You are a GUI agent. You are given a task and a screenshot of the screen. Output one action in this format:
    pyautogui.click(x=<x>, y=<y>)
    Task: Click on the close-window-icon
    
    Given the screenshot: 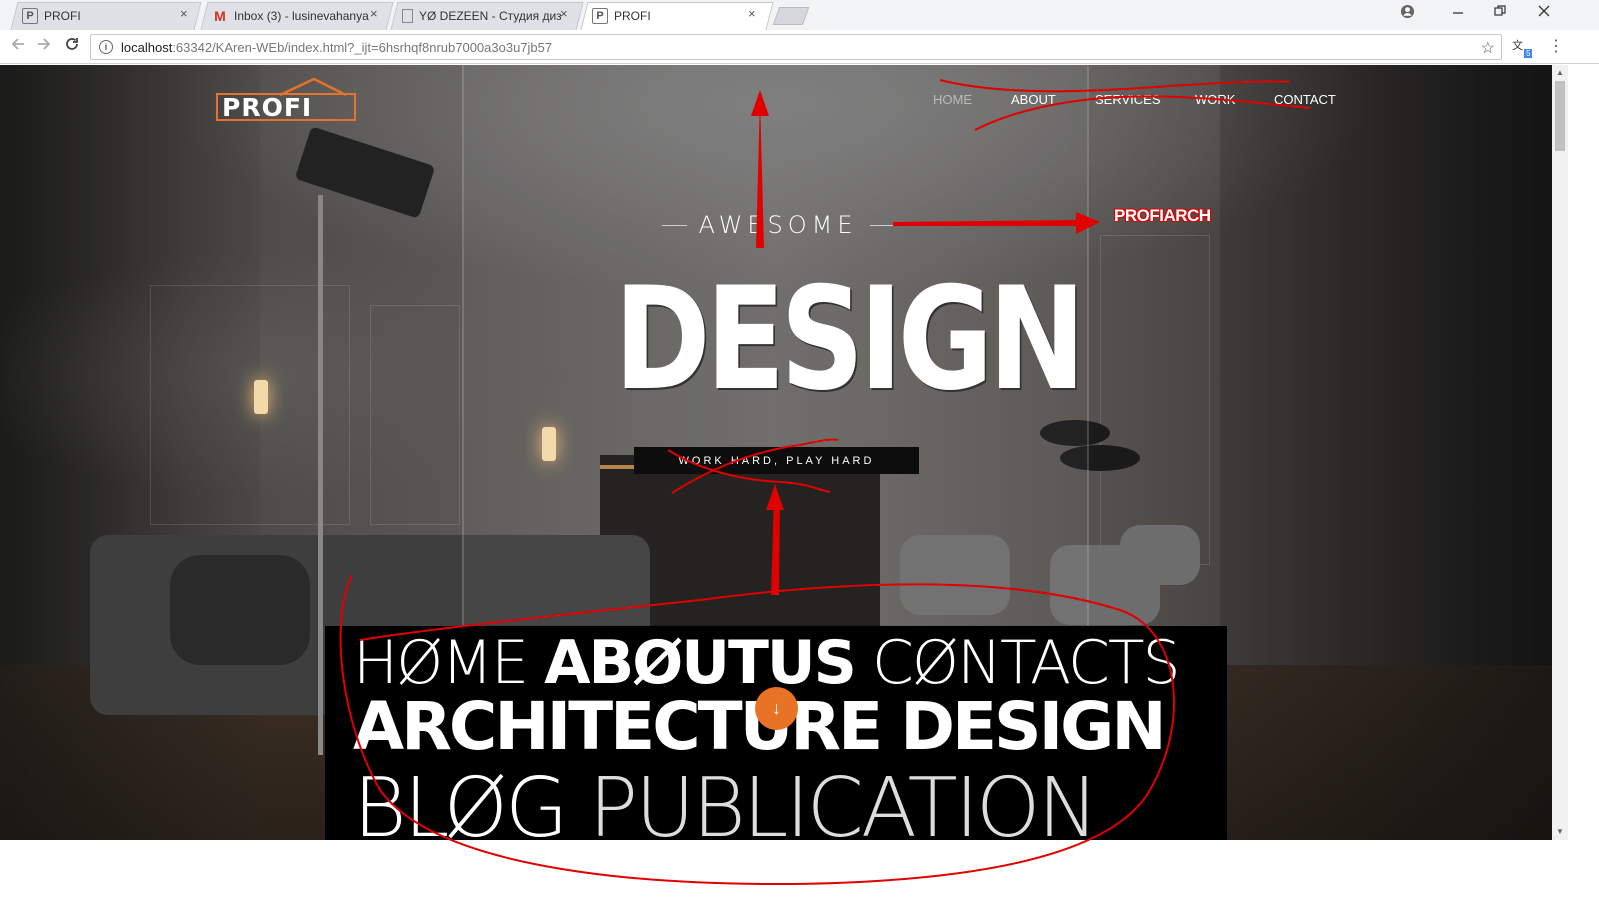 What is the action you would take?
    pyautogui.click(x=1544, y=12)
    